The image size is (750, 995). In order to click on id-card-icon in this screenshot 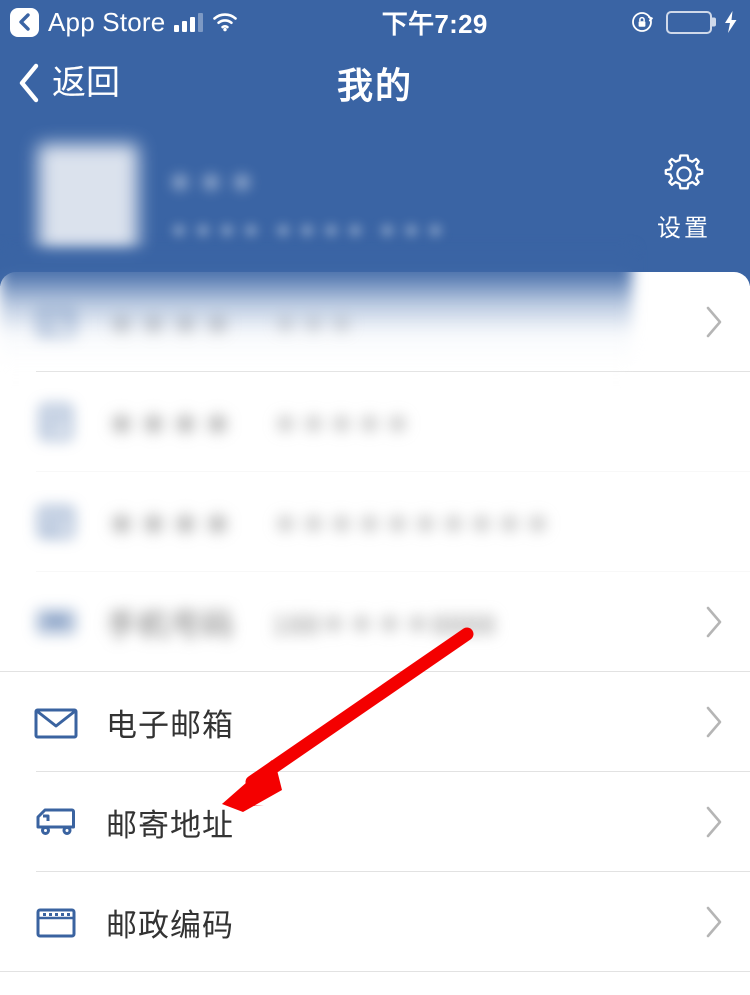, I will do `click(56, 322)`.